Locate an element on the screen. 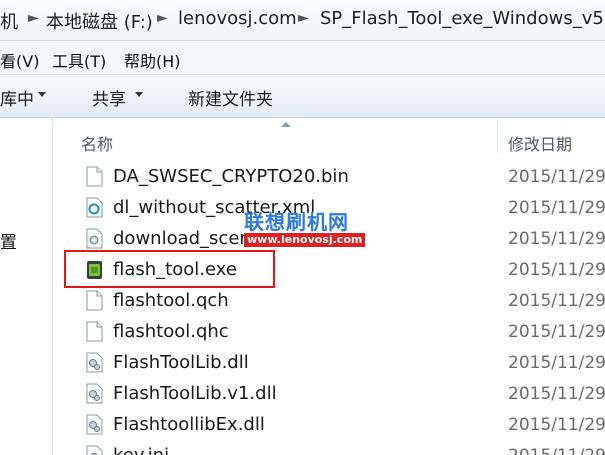  file-name: DA_SWSEC_CRYPTO20.bin is located at coordinates (231, 176).